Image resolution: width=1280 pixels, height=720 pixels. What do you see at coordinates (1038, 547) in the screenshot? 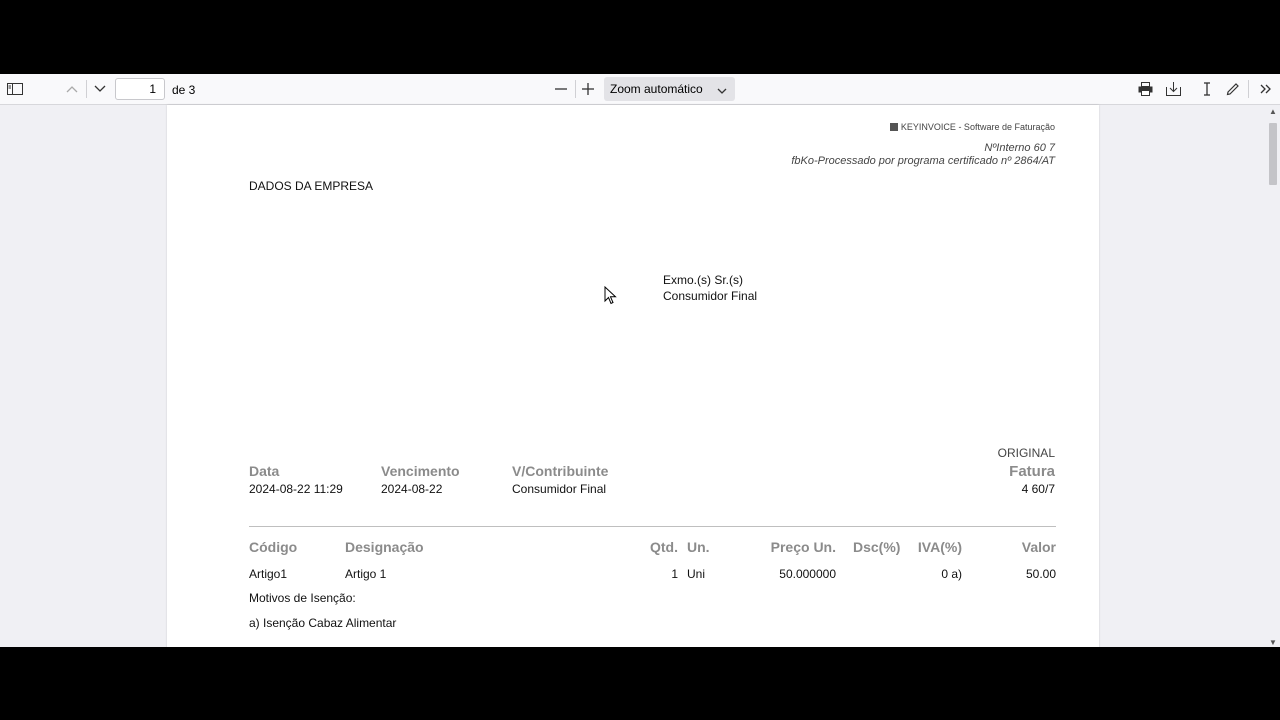
I see `col-header-value: Valor` at bounding box center [1038, 547].